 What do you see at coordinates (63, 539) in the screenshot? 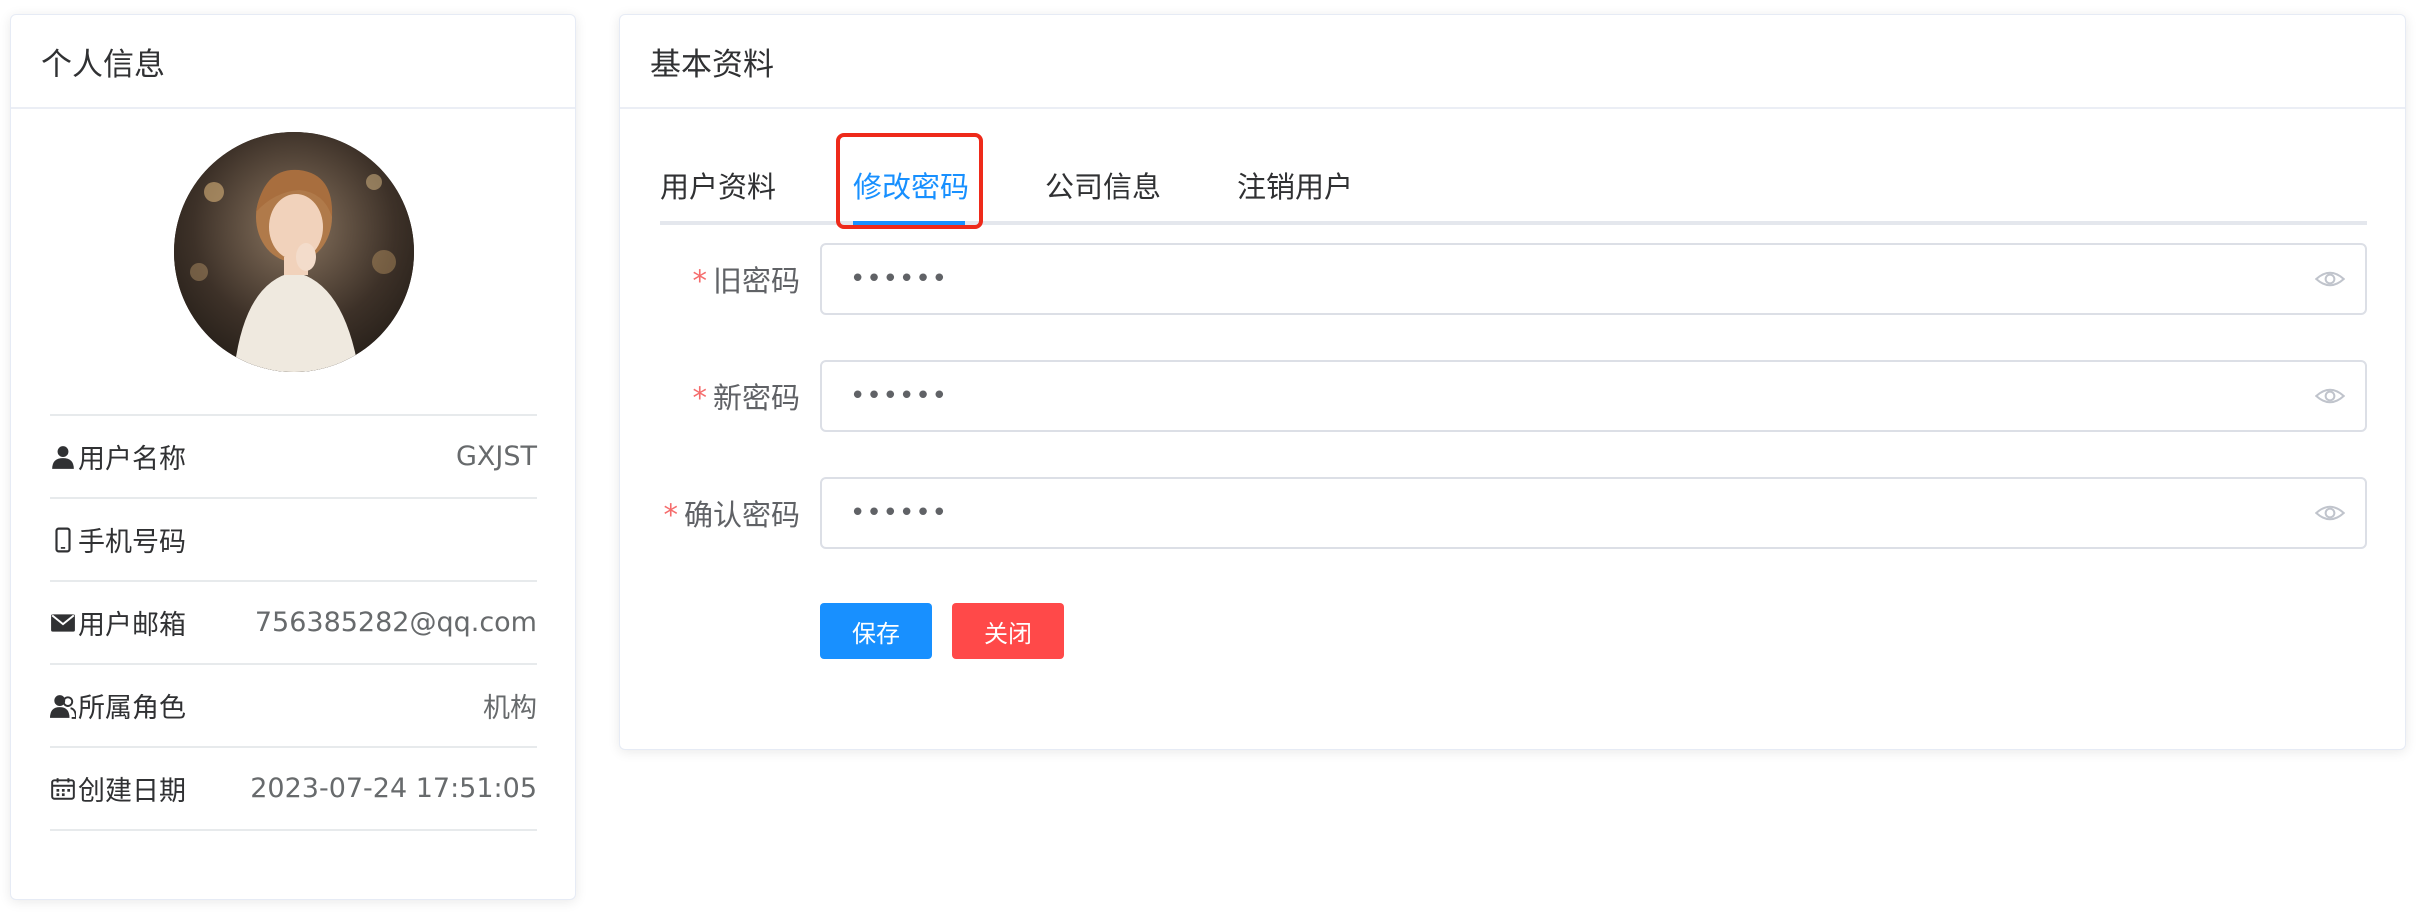
I see `phone-icon` at bounding box center [63, 539].